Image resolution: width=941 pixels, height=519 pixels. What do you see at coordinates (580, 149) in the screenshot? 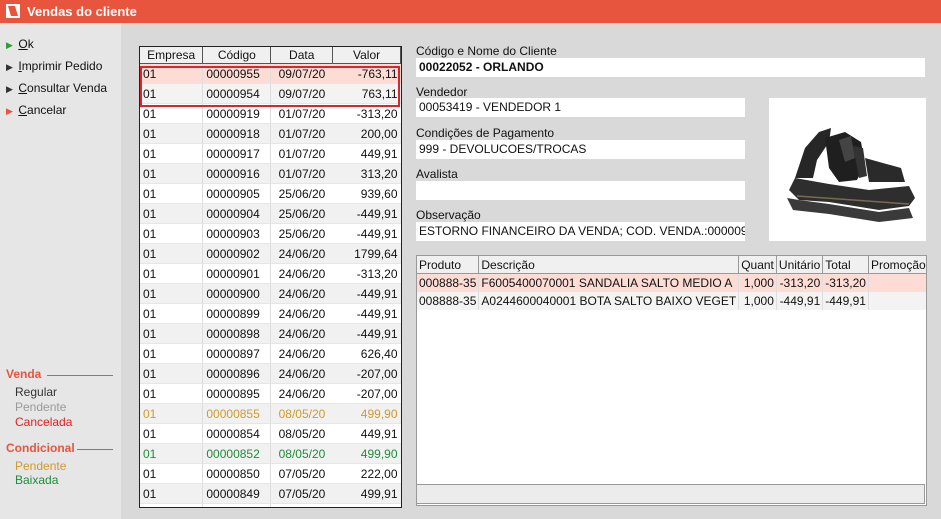
I see `condicoes-field: 999 - DEVOLUCOES/TROCAS` at bounding box center [580, 149].